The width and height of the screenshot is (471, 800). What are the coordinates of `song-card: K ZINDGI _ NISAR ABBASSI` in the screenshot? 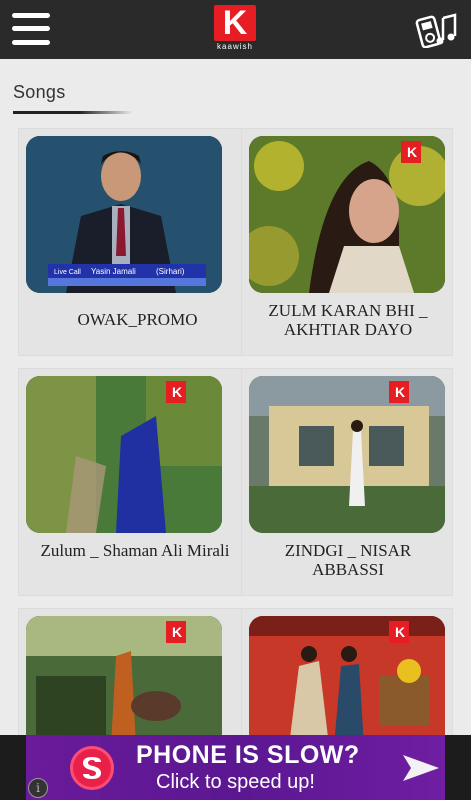 It's located at (347, 482).